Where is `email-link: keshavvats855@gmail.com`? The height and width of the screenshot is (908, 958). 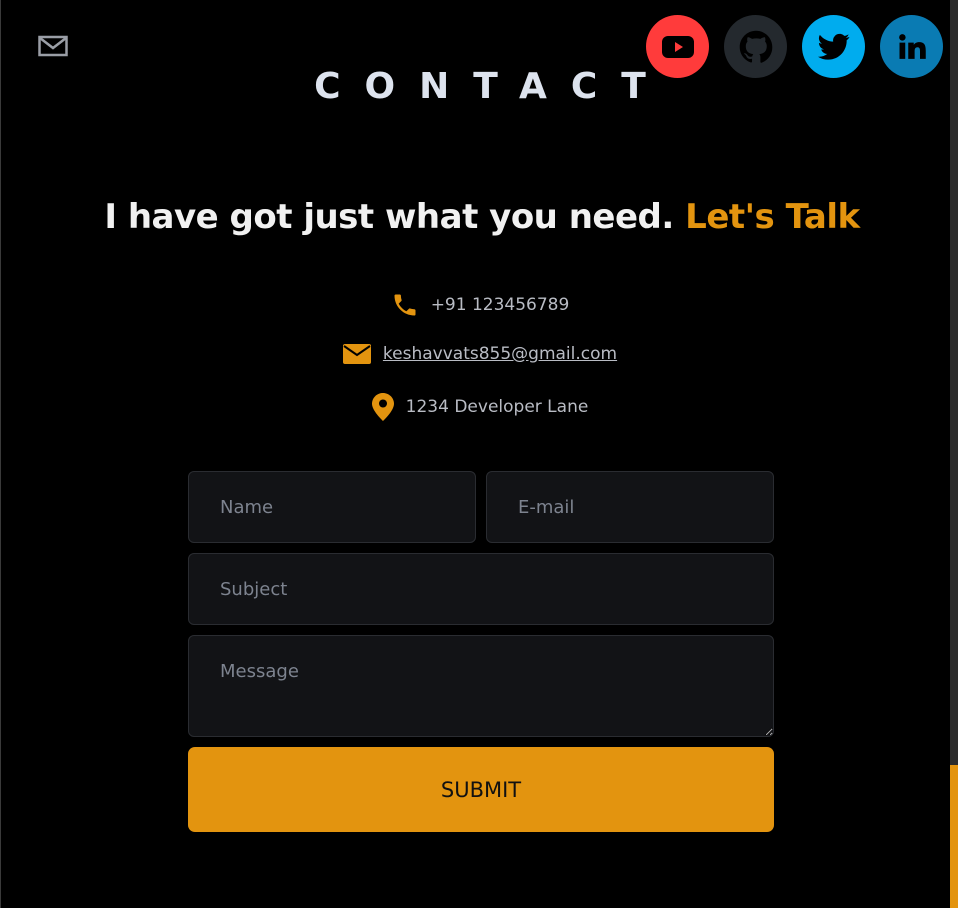
email-link: keshavvats855@gmail.com is located at coordinates (500, 354).